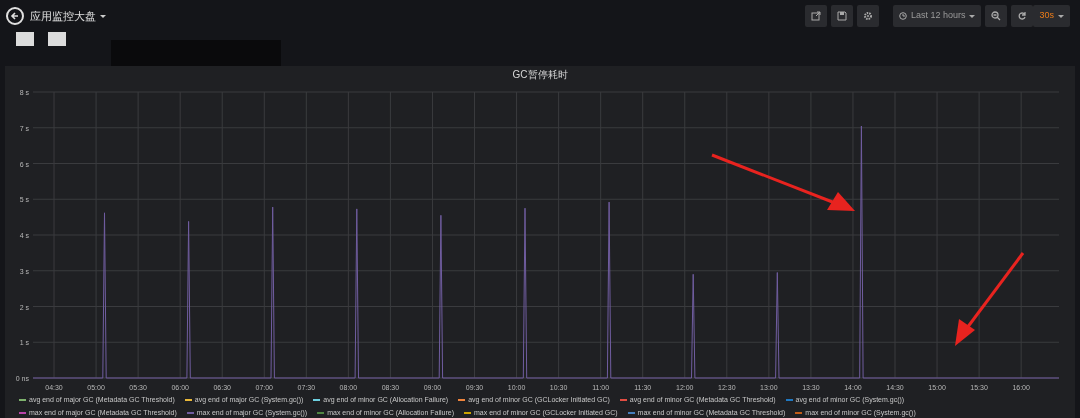 This screenshot has width=1080, height=418. I want to click on zoom-out-icon, so click(996, 16).